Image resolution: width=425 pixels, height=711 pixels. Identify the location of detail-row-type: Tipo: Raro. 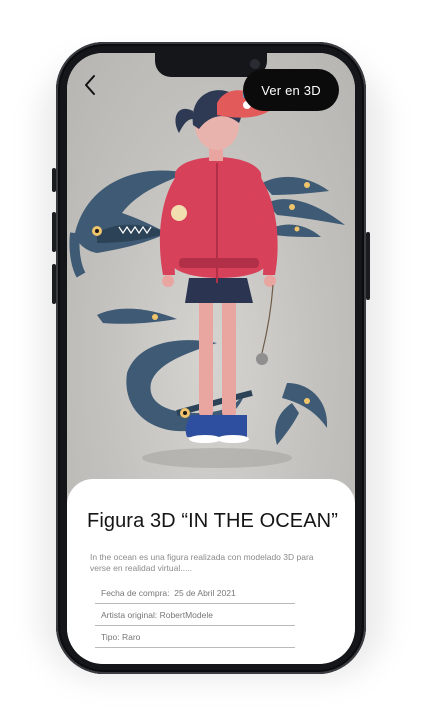
(195, 637).